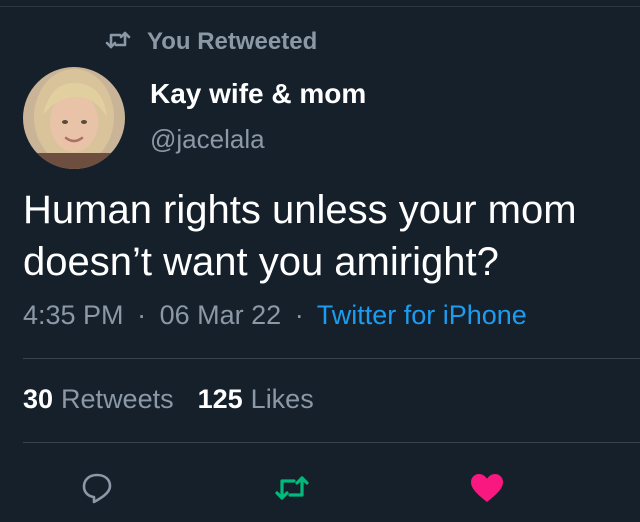 The width and height of the screenshot is (640, 522). I want to click on retweets-count: 30, so click(38, 399).